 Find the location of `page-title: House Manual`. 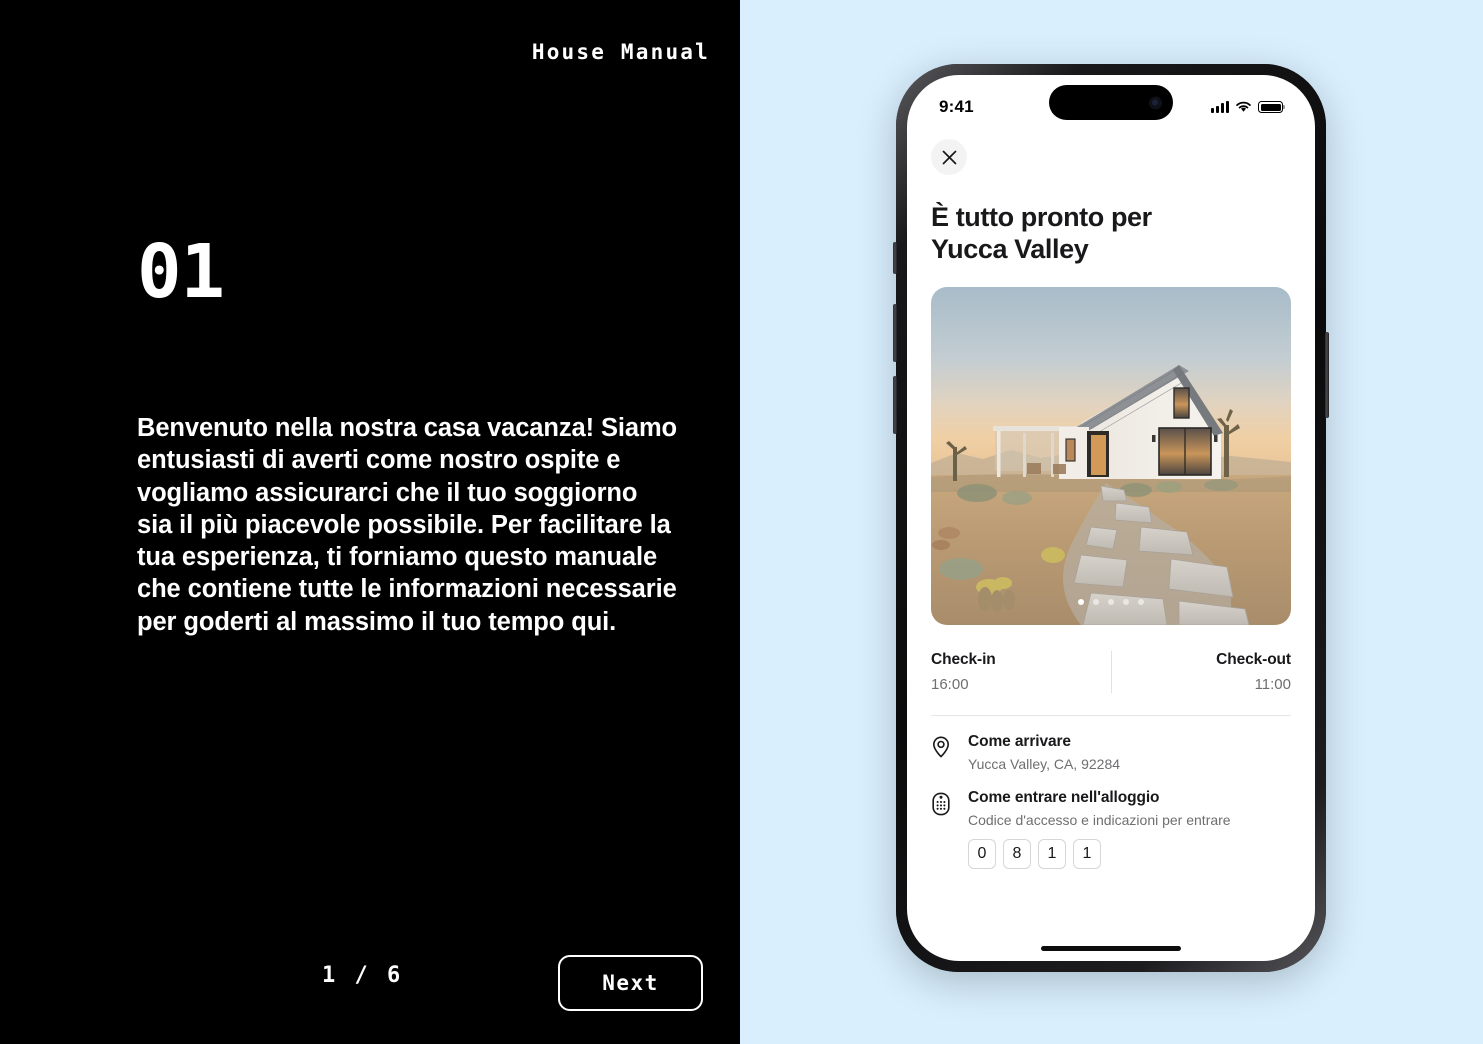

page-title: House Manual is located at coordinates (620, 52).